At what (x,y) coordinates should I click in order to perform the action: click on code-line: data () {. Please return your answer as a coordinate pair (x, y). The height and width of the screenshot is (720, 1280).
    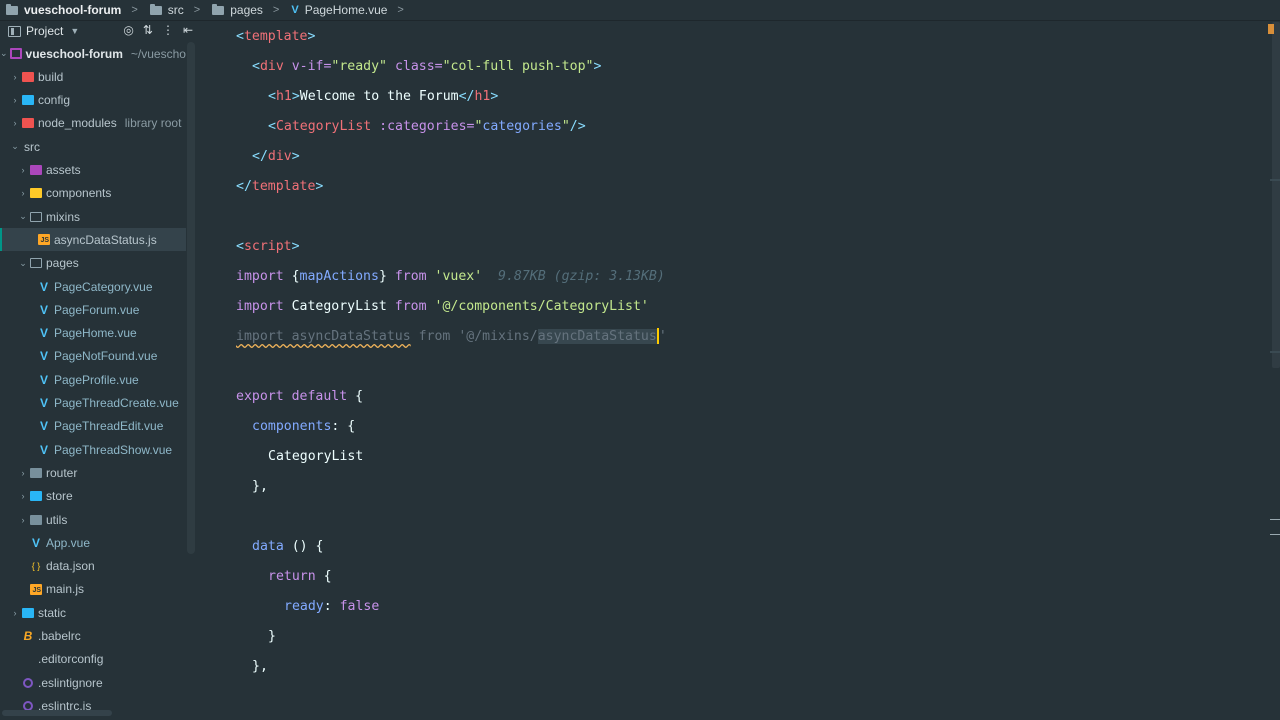
    Looking at the image, I should click on (740, 547).